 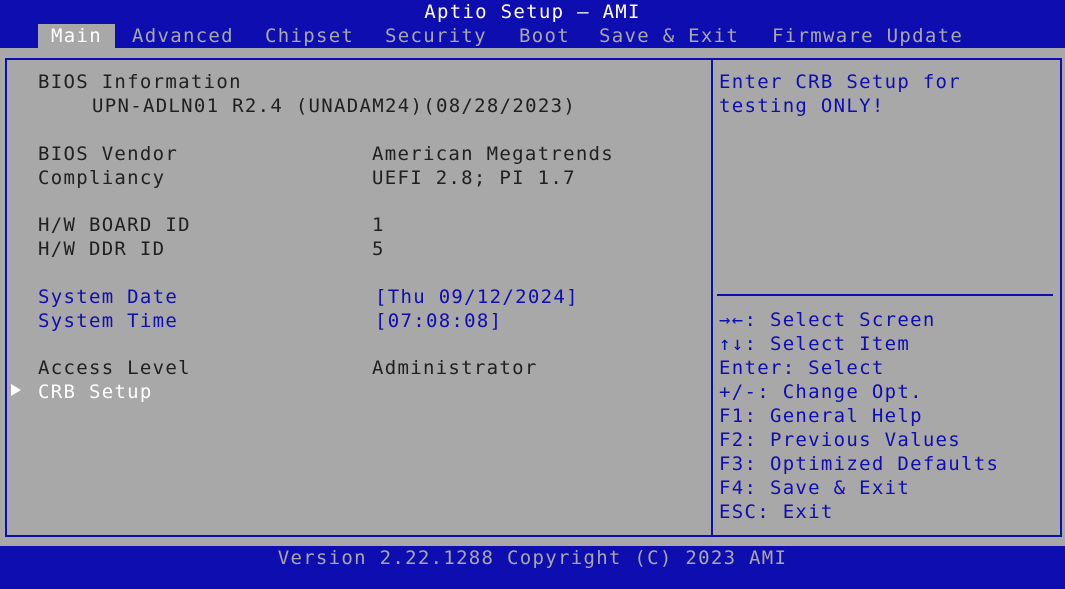 I want to click on bios-vendor-label: BIOS Vendor, so click(x=108, y=154).